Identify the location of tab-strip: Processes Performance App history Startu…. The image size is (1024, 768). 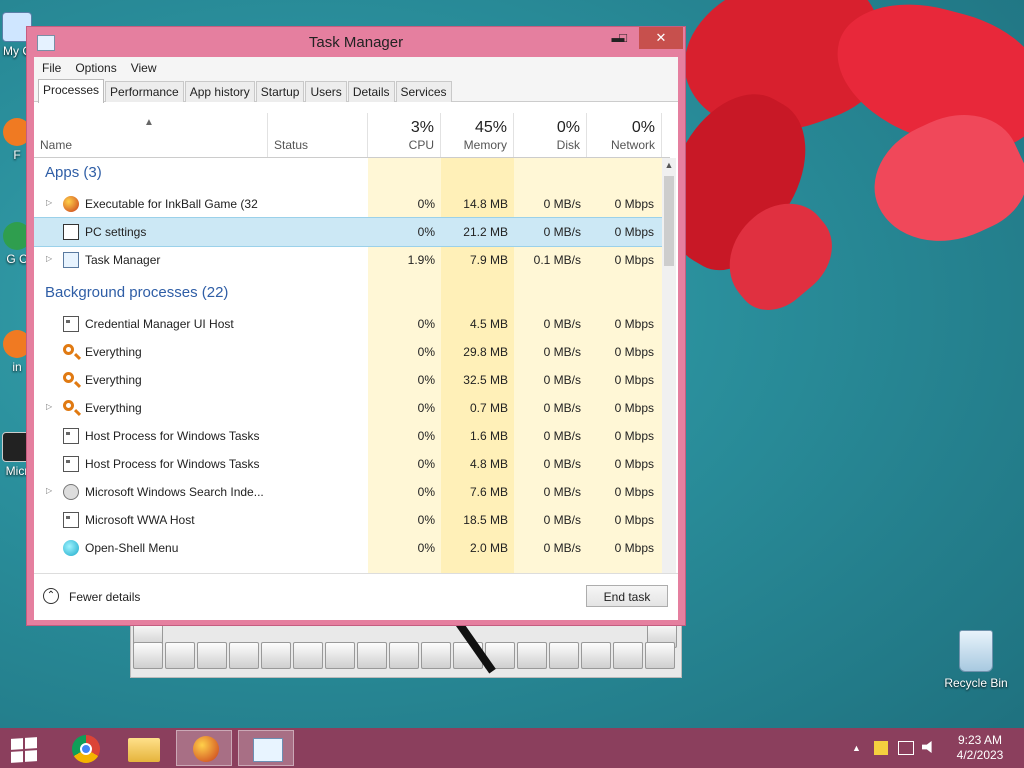
(356, 91).